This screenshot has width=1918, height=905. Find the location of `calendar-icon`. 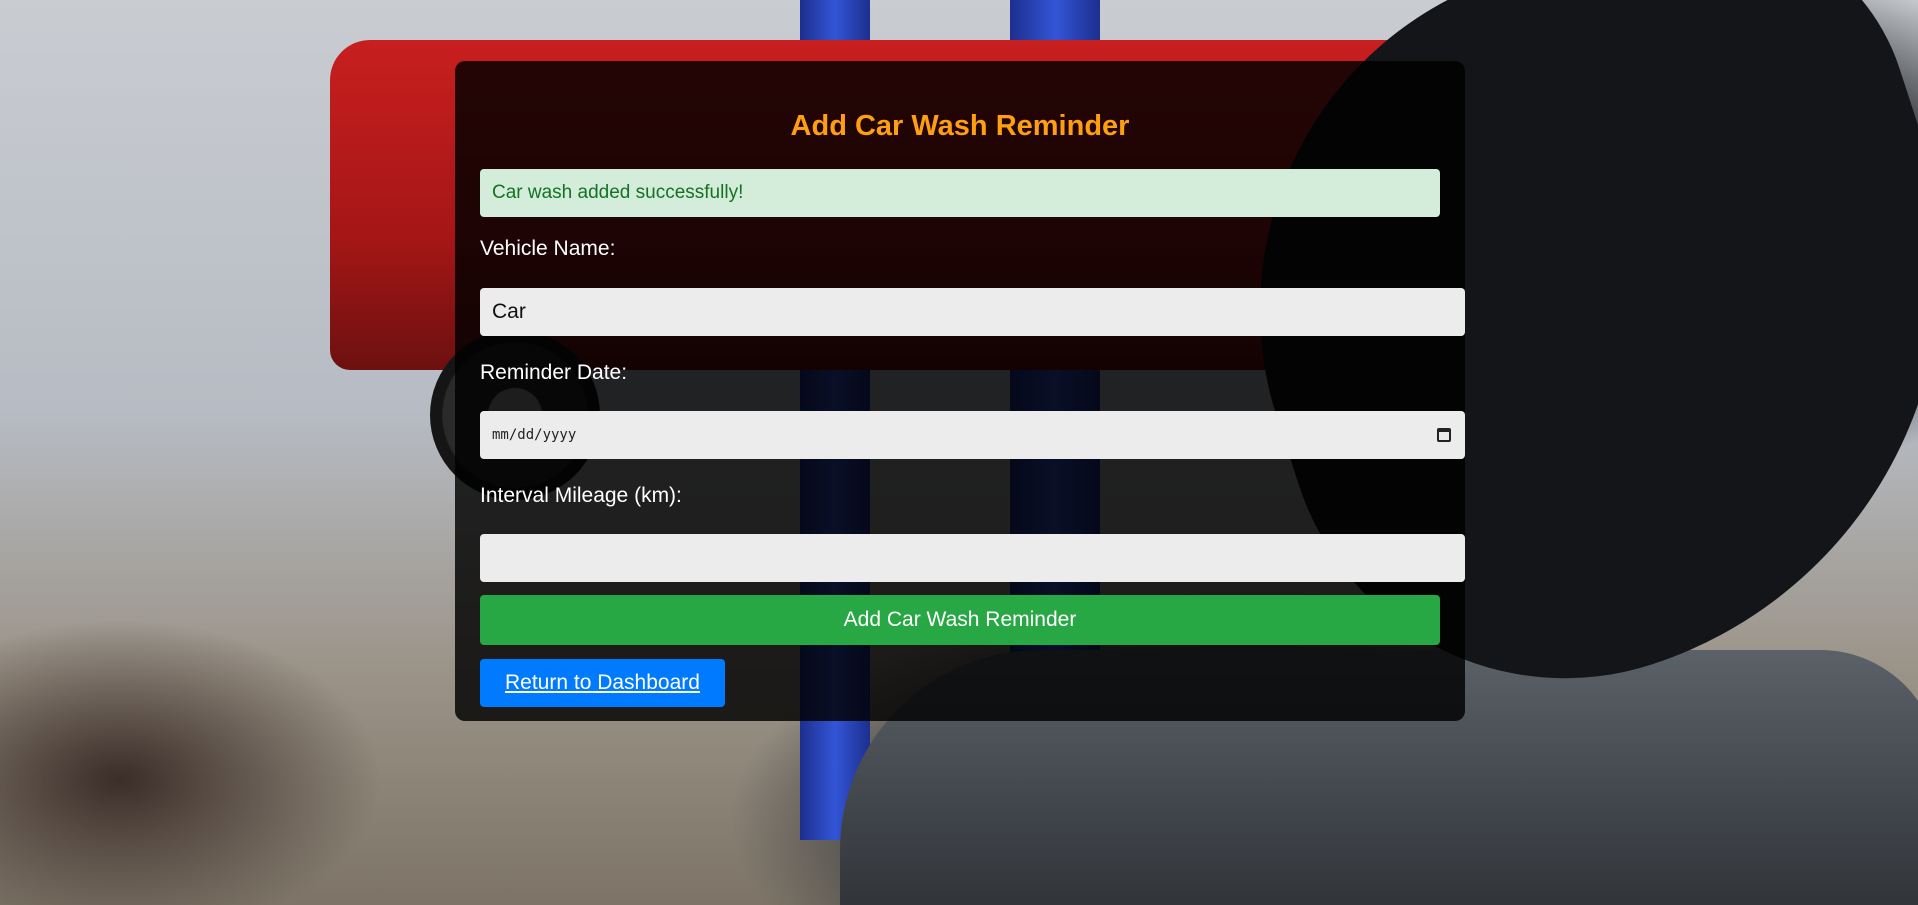

calendar-icon is located at coordinates (1444, 435).